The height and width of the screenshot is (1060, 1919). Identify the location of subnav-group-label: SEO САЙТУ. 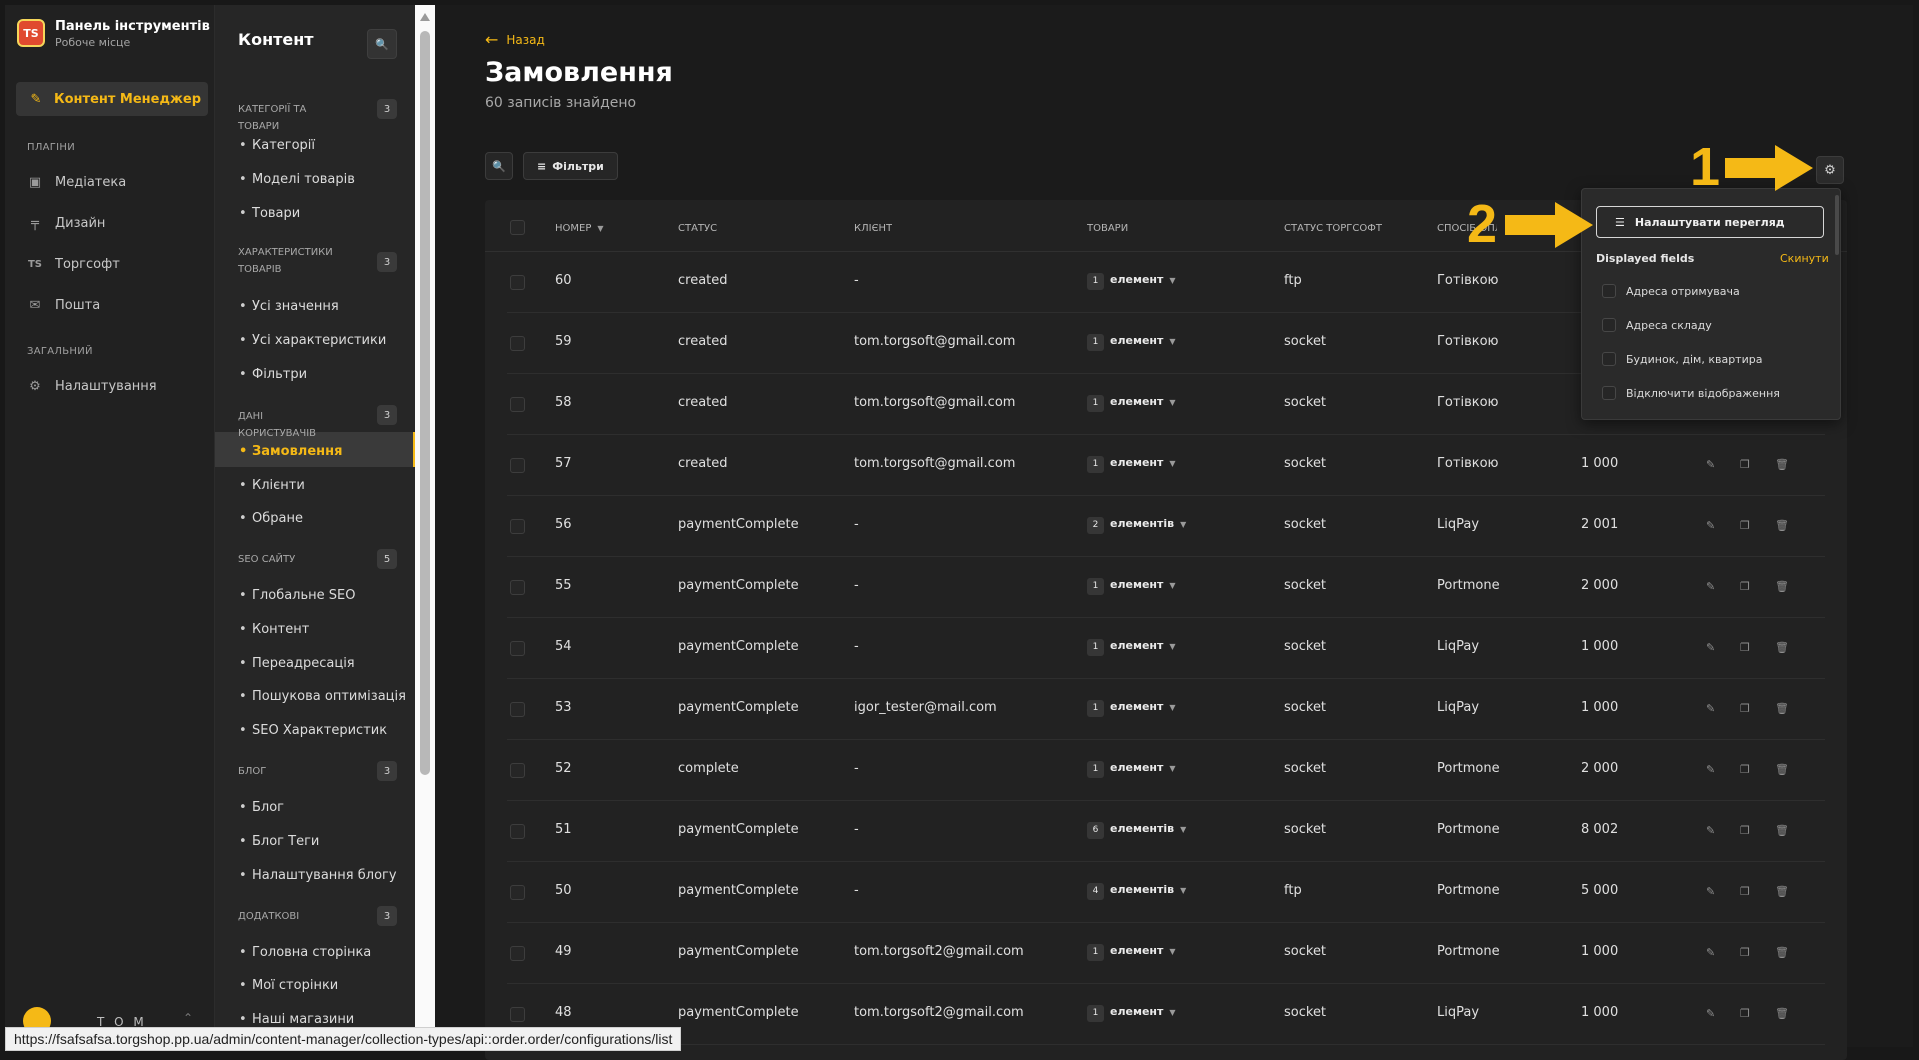
(288, 559).